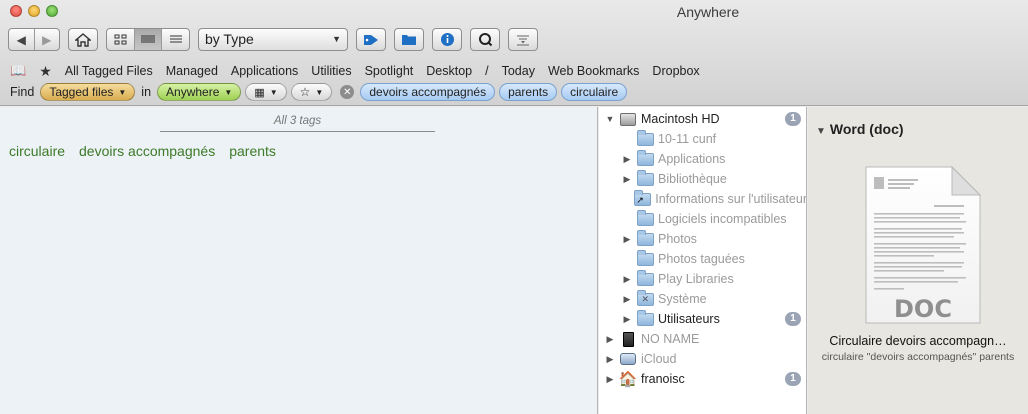  Describe the element at coordinates (923, 245) in the screenshot. I see `word-document-icon: DOC` at that location.